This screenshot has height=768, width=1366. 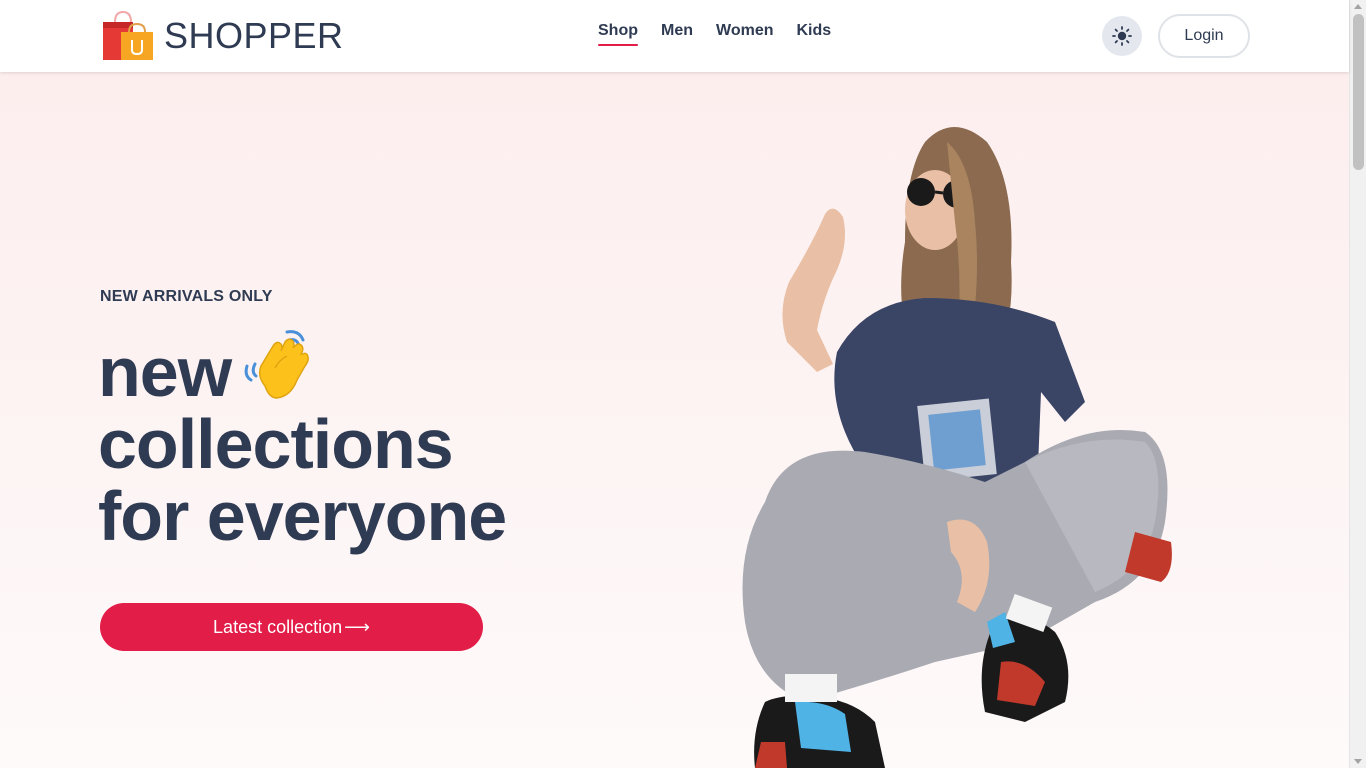 What do you see at coordinates (1358, 92) in the screenshot?
I see `scrollbar-thumb` at bounding box center [1358, 92].